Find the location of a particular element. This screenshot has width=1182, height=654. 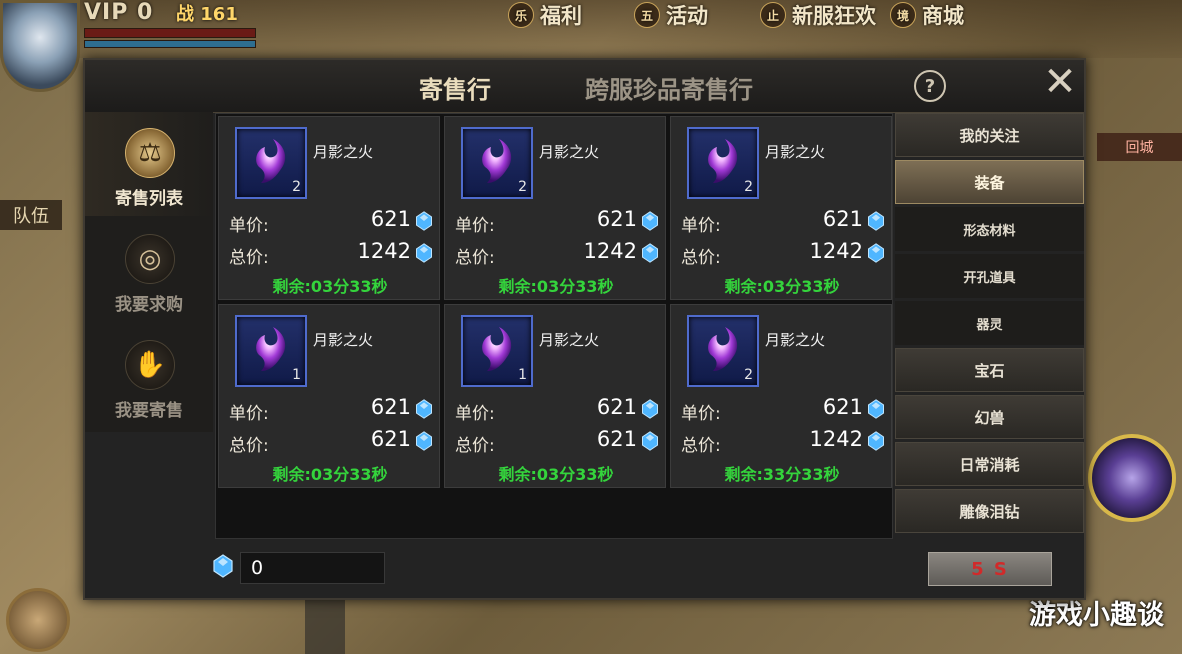

coin-hand-icon: ◎ is located at coordinates (150, 259).